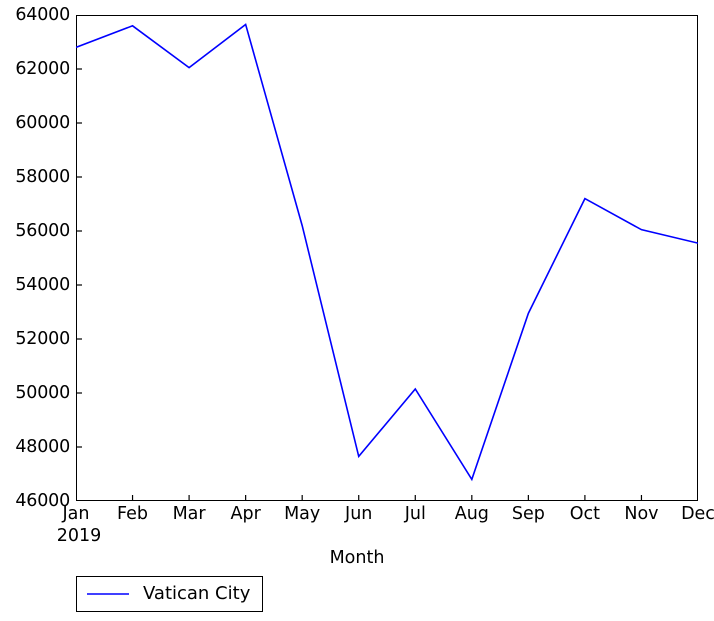  Describe the element at coordinates (42, 446) in the screenshot. I see `y-tick-label: 48000` at that location.